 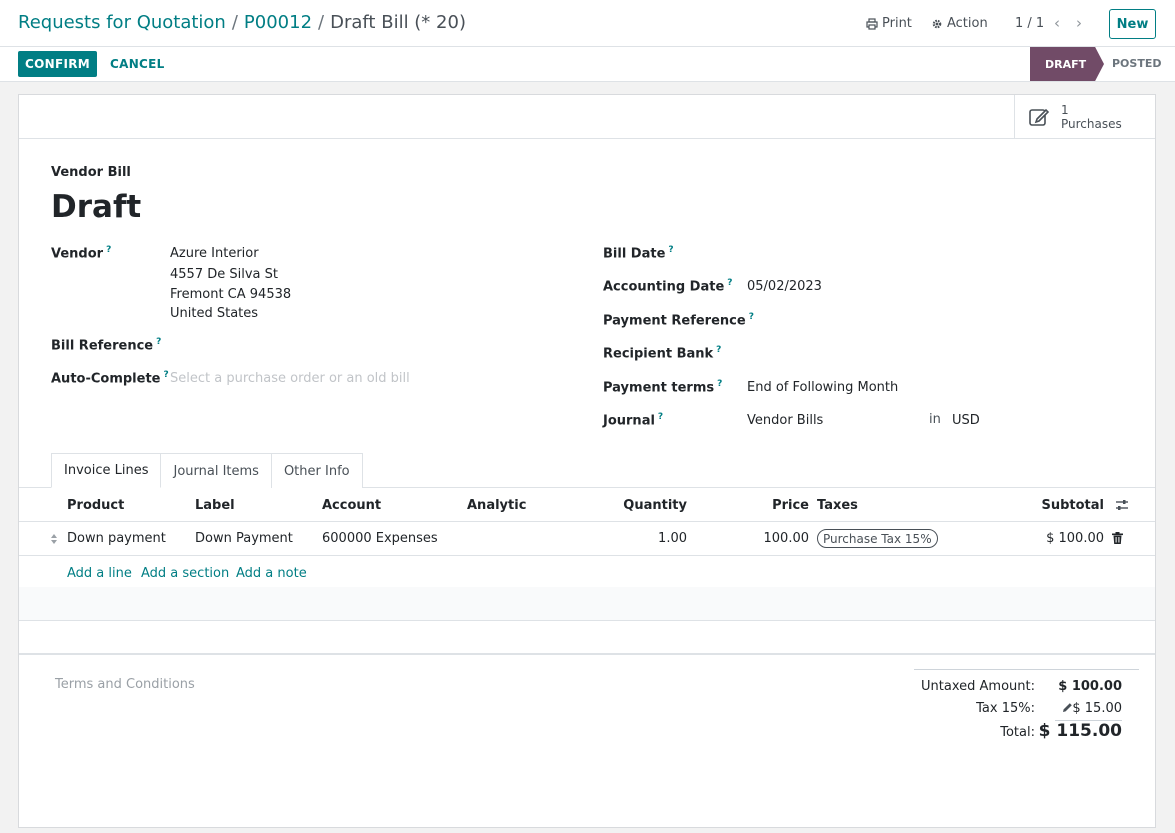 I want to click on pencil-icon, so click(x=1067, y=707).